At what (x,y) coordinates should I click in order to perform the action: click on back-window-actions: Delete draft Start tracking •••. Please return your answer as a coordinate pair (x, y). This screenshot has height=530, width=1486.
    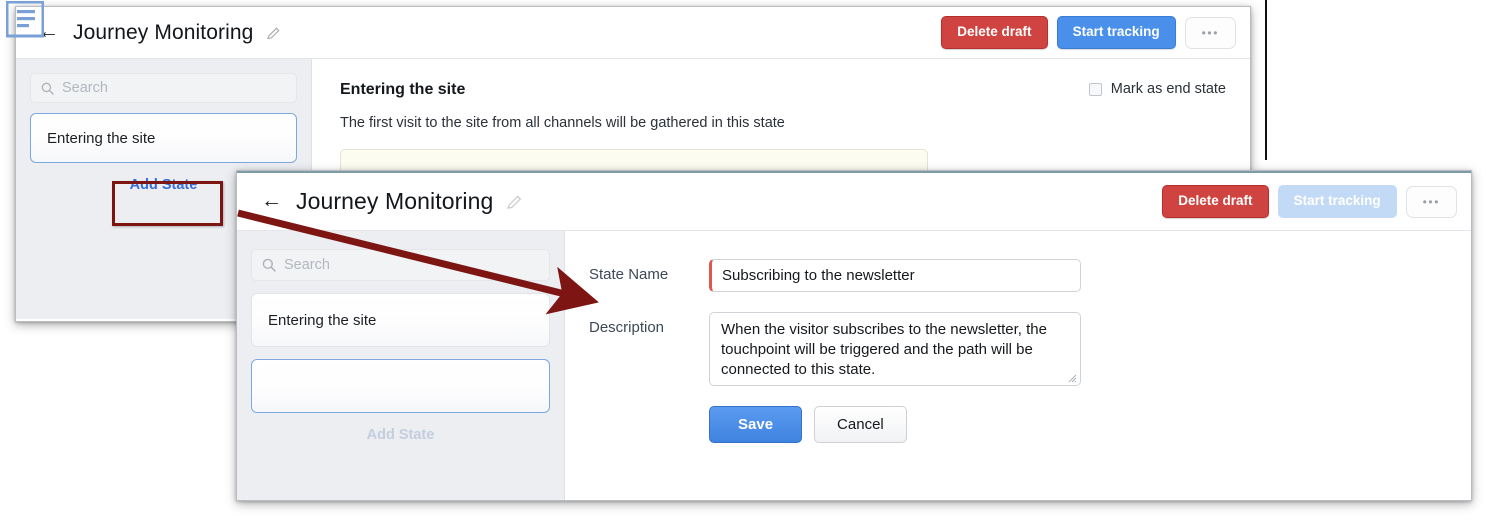
    Looking at the image, I should click on (1088, 32).